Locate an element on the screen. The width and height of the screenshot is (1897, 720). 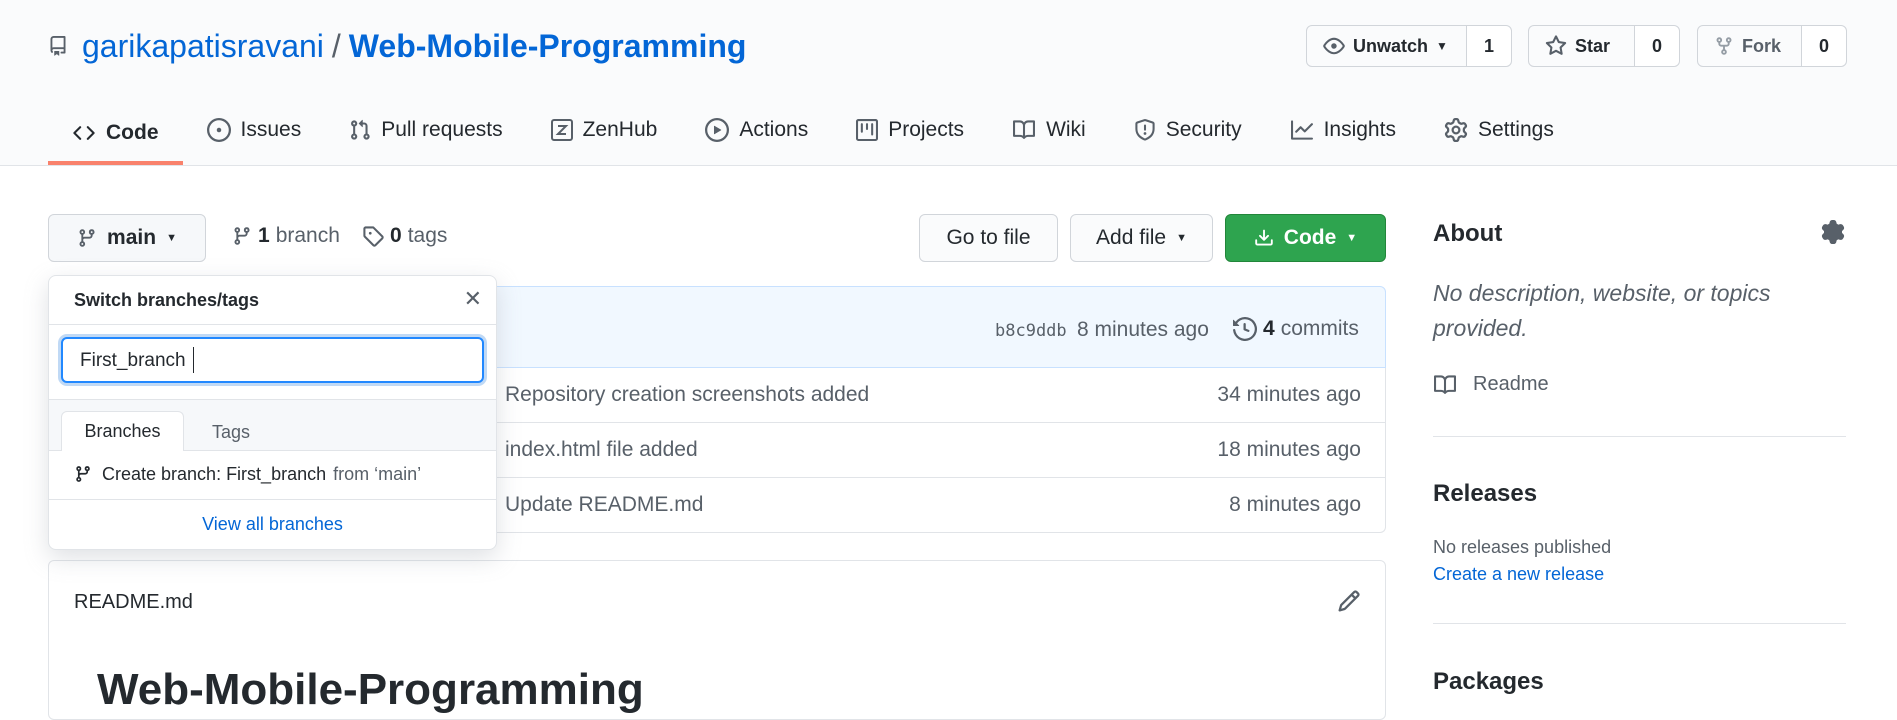
repo-name-link: Web-Mobile-Programming is located at coordinates (548, 46).